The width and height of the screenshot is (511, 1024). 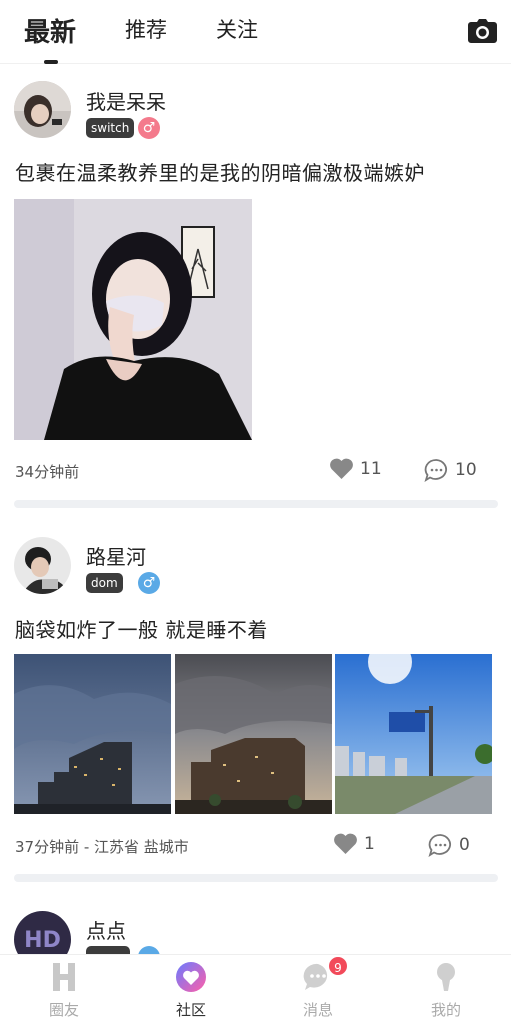 I want to click on post-time: 34分钟前, so click(x=47, y=472).